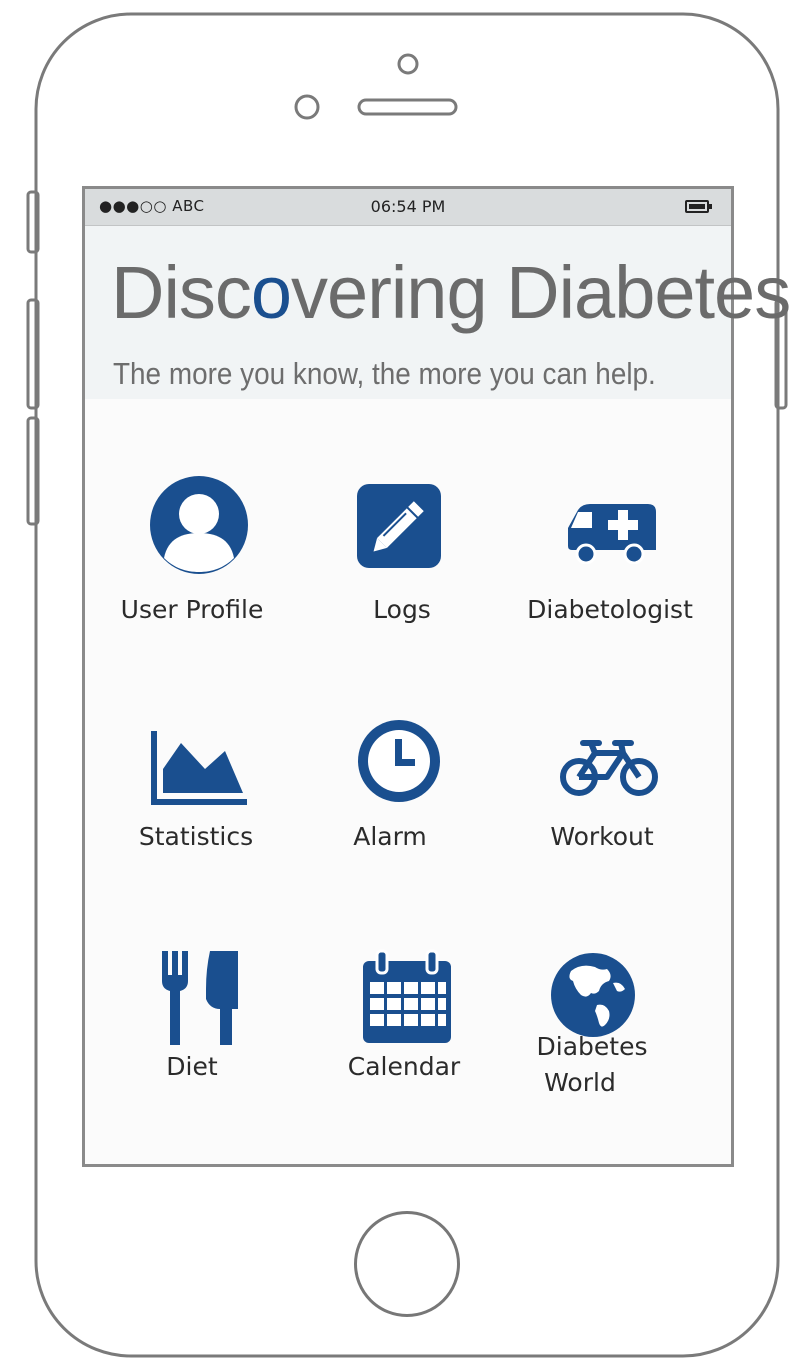 The image size is (800, 1372). I want to click on tile-diabetes-world: Diabetes World, so click(592, 1036).